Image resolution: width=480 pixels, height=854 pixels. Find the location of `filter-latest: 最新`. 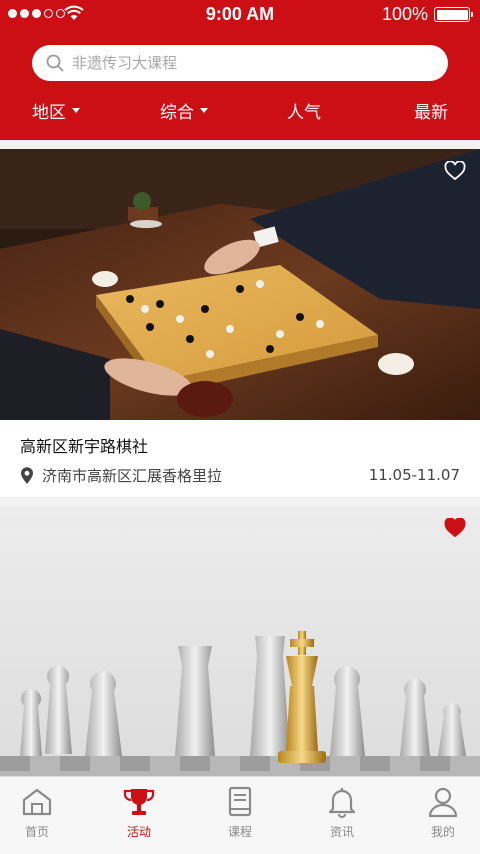

filter-latest: 最新 is located at coordinates (431, 110).